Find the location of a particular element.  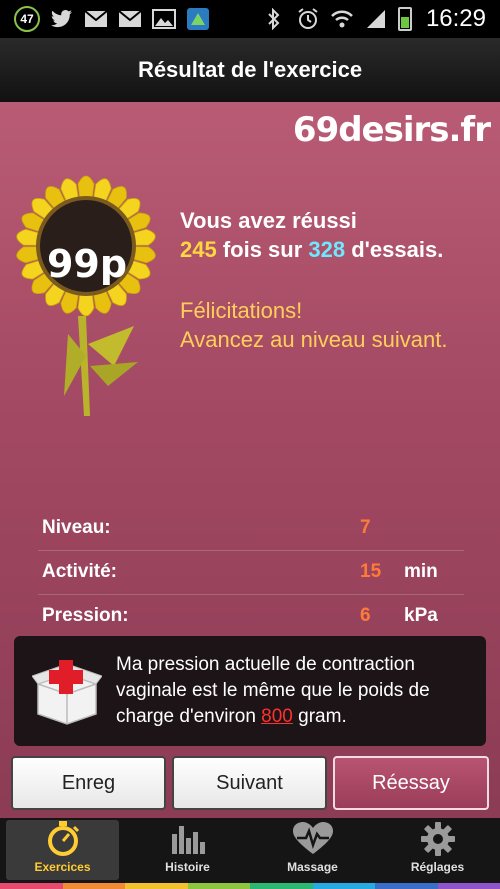

wifi-icon is located at coordinates (342, 19).